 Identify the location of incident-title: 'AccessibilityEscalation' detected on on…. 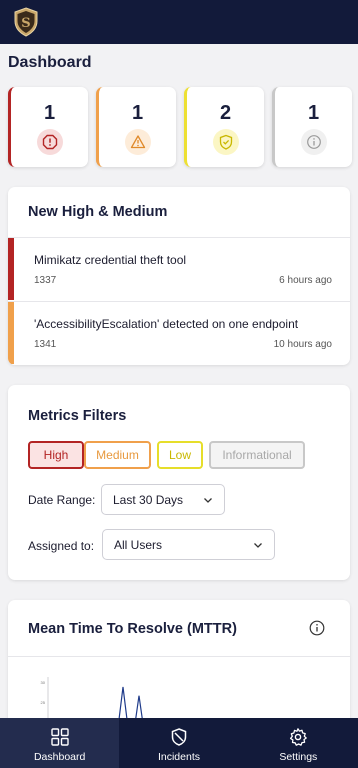
(166, 324).